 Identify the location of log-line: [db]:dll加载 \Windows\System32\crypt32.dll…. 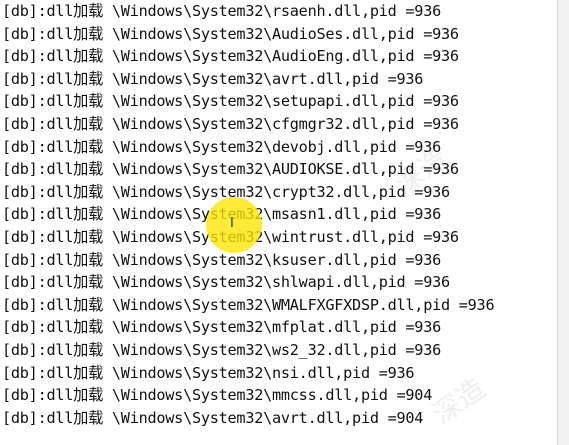
(226, 191).